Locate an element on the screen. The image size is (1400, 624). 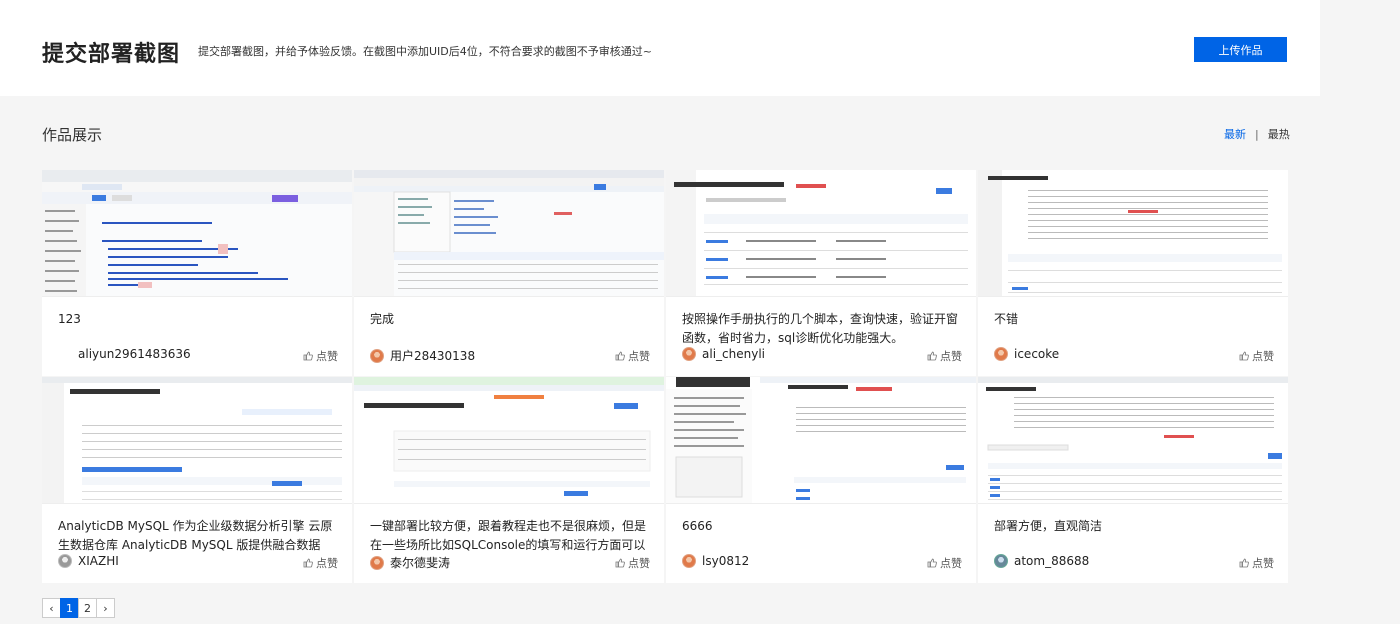
work-card: 123 aliyun2961483636 点赞 is located at coordinates (197, 273).